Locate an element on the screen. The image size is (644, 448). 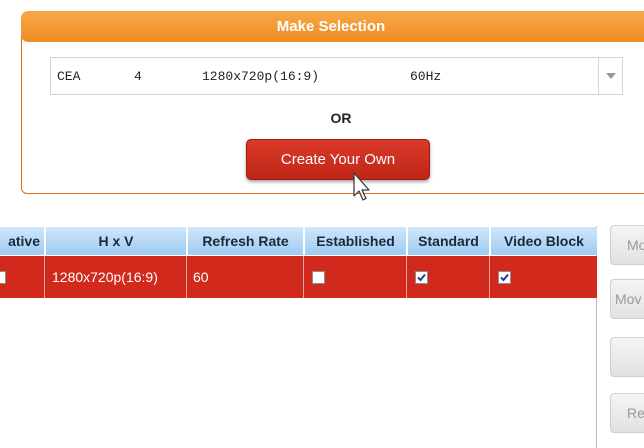
checkbox-video-block is located at coordinates (504, 277).